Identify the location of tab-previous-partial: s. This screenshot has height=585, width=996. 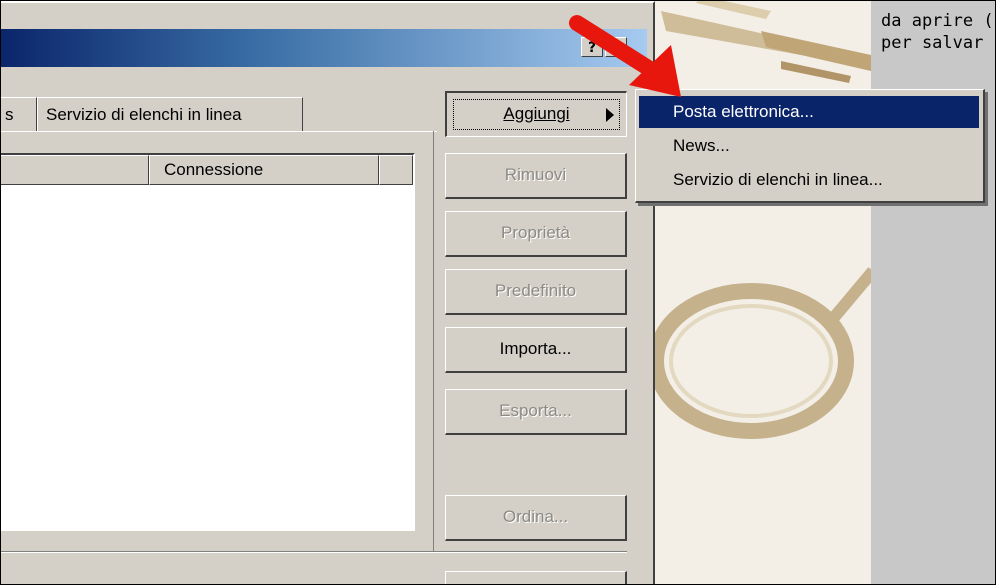
(19, 114).